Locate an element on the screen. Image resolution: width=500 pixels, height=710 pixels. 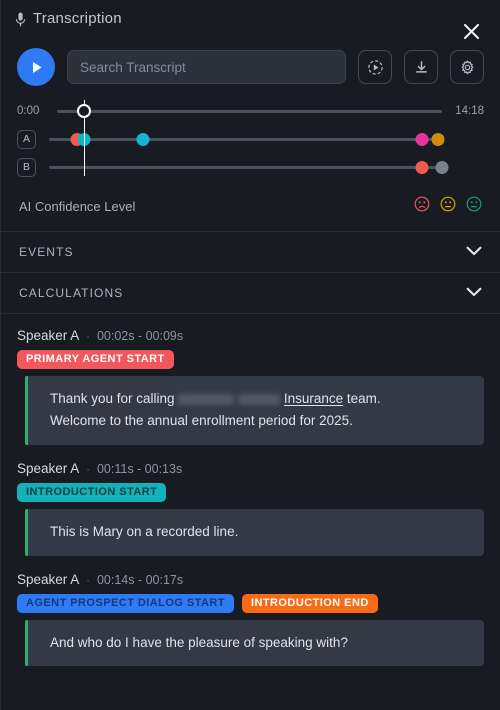
events-section-label: EVENTS is located at coordinates (46, 252).